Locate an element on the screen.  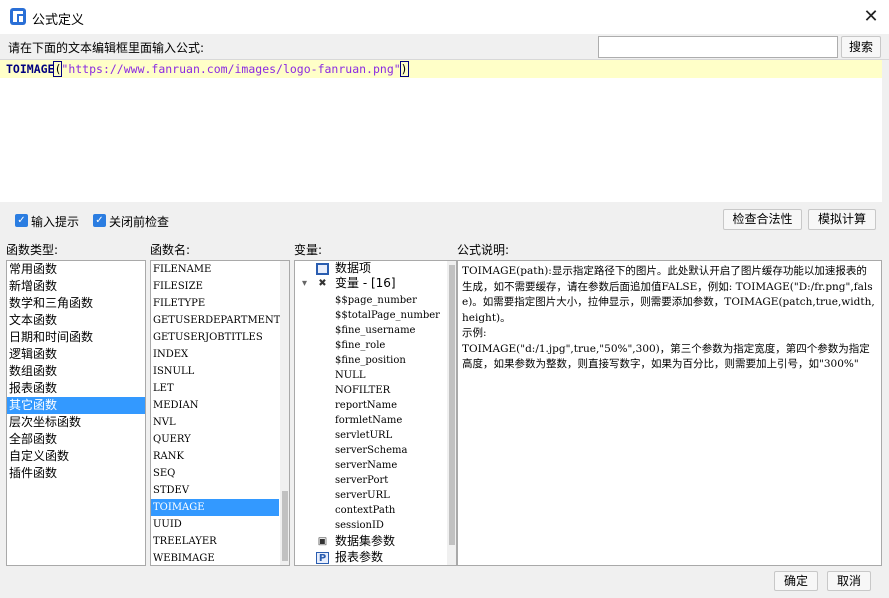
function-name-item: GETUSERDEPARTMENTS is located at coordinates (220, 320).